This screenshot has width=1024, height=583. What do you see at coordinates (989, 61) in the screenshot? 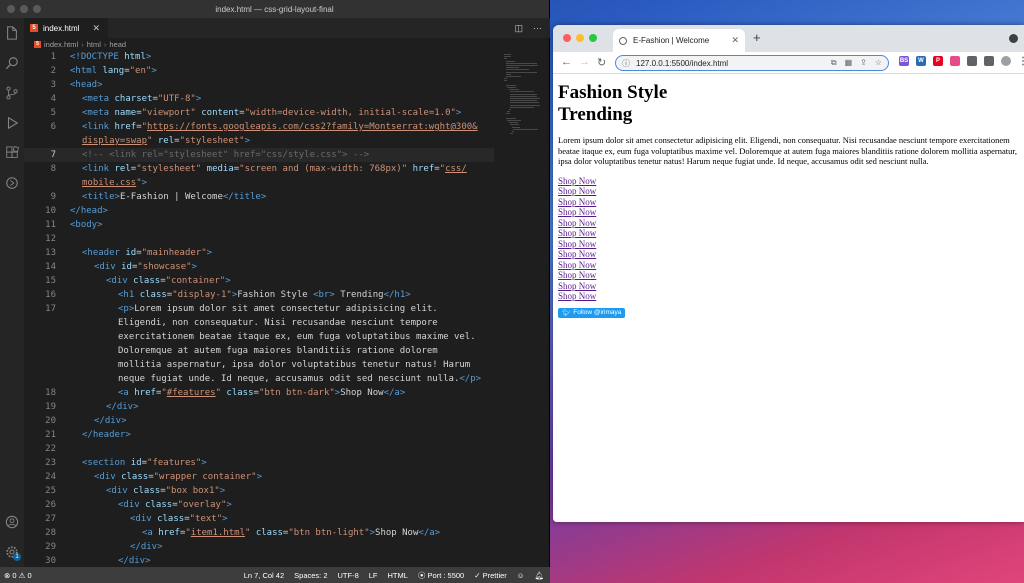
I see `extension-shield-icon` at bounding box center [989, 61].